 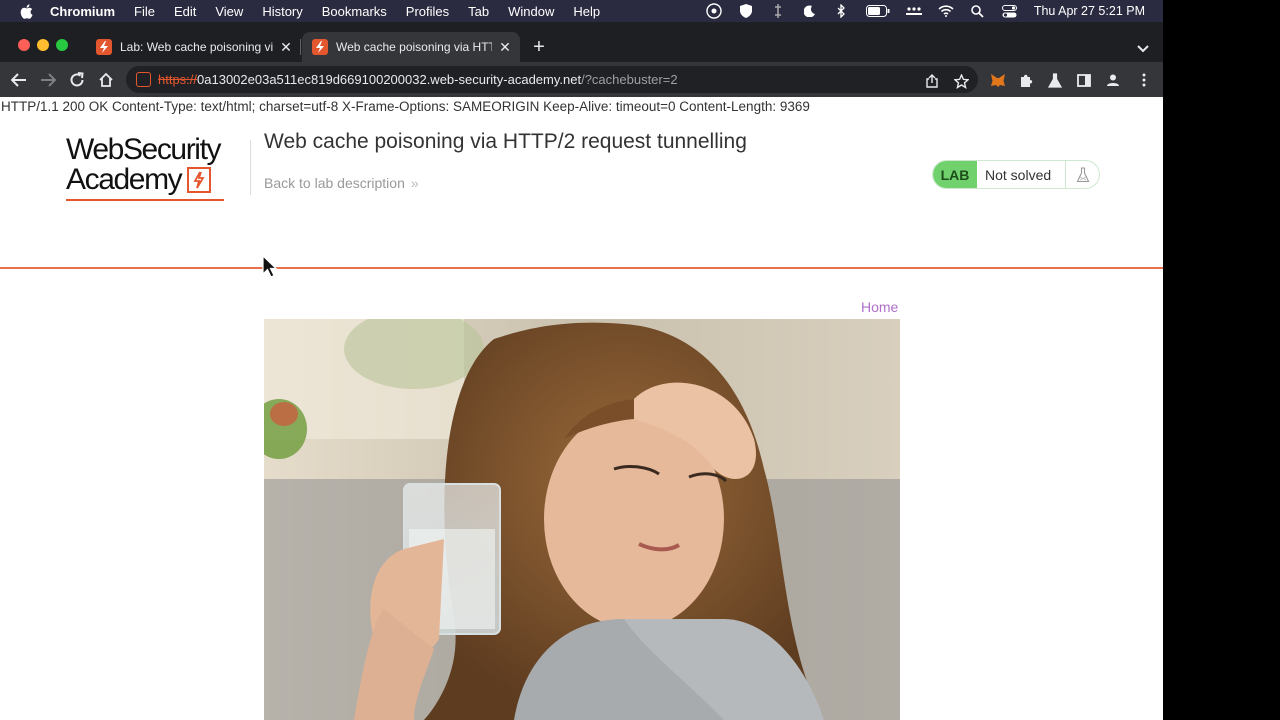 I want to click on extensions-puzzle-icon, so click(x=1026, y=80).